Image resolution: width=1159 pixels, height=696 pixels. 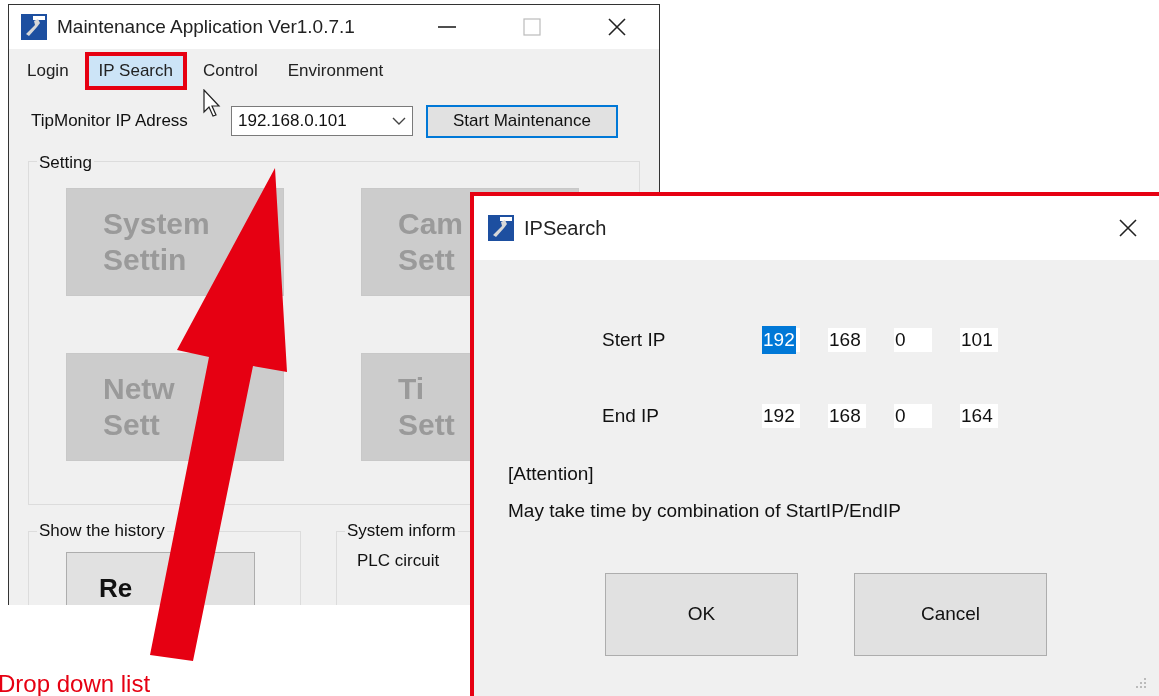 What do you see at coordinates (631, 415) in the screenshot?
I see `ip-row-label: End IP` at bounding box center [631, 415].